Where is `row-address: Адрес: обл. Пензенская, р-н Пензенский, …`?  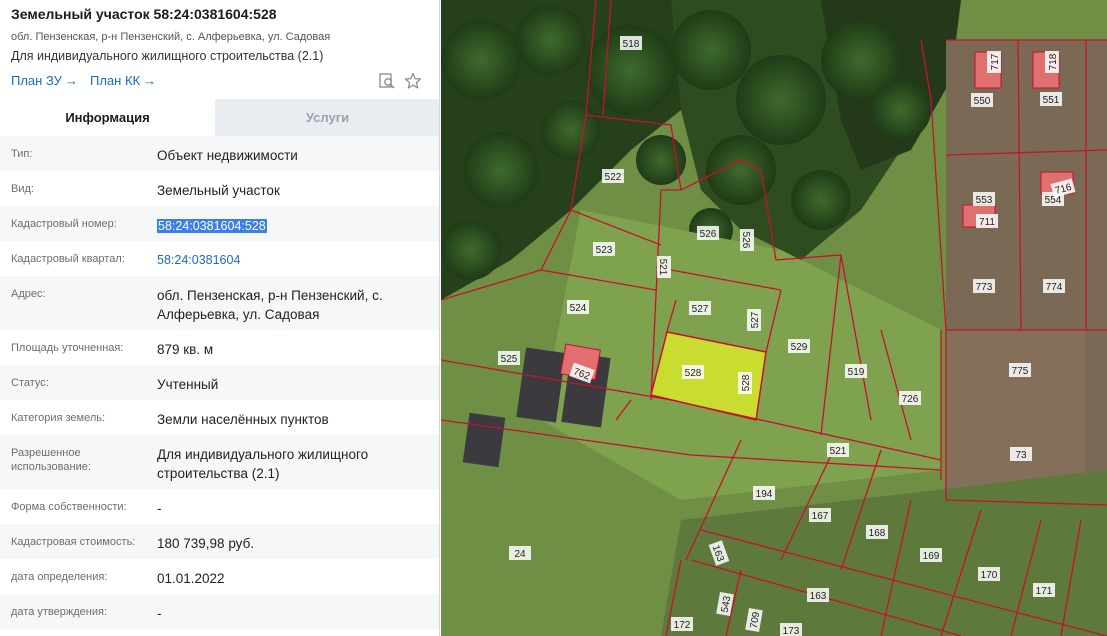 row-address: Адрес: обл. Пензенская, р-н Пензенский, … is located at coordinates (219, 303).